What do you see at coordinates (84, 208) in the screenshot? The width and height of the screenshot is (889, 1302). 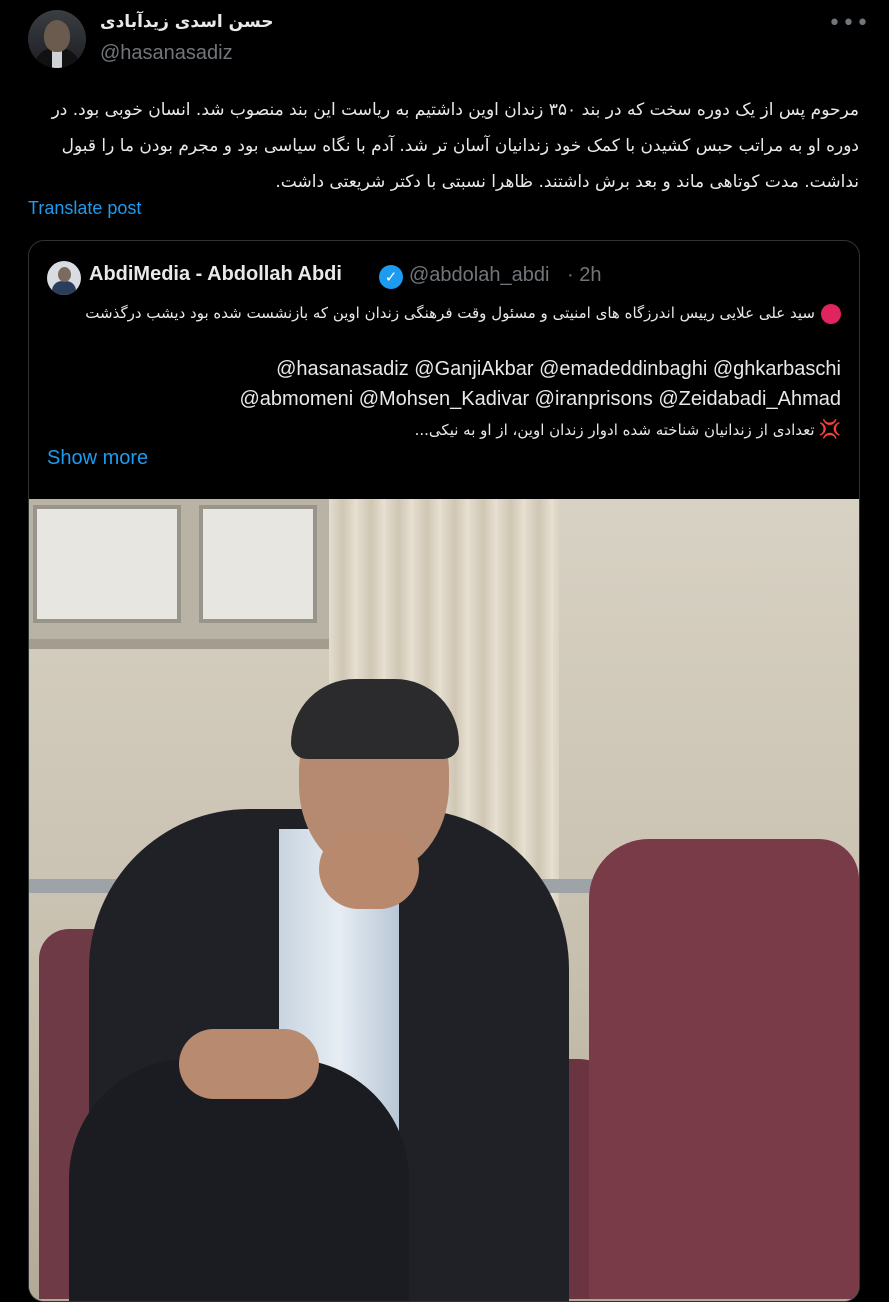 I see `translate-post-link: Translate post` at bounding box center [84, 208].